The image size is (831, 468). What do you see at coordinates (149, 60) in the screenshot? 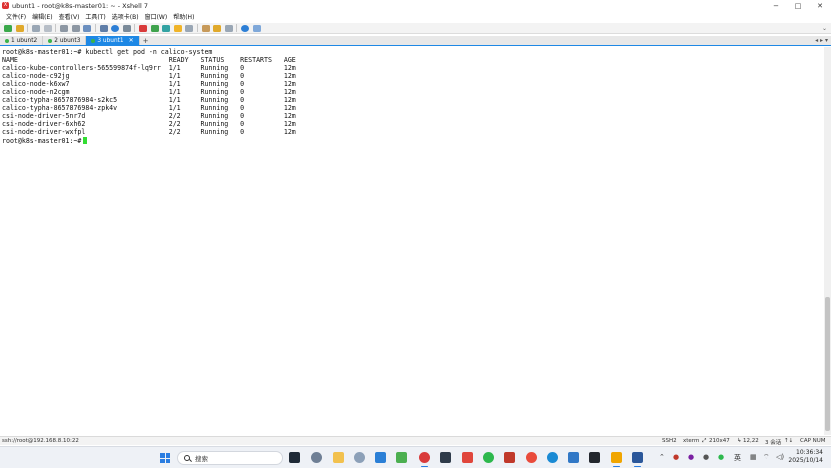
I see `terminal-line: NAME READY STATUS RESTARTS AGE` at bounding box center [149, 60].